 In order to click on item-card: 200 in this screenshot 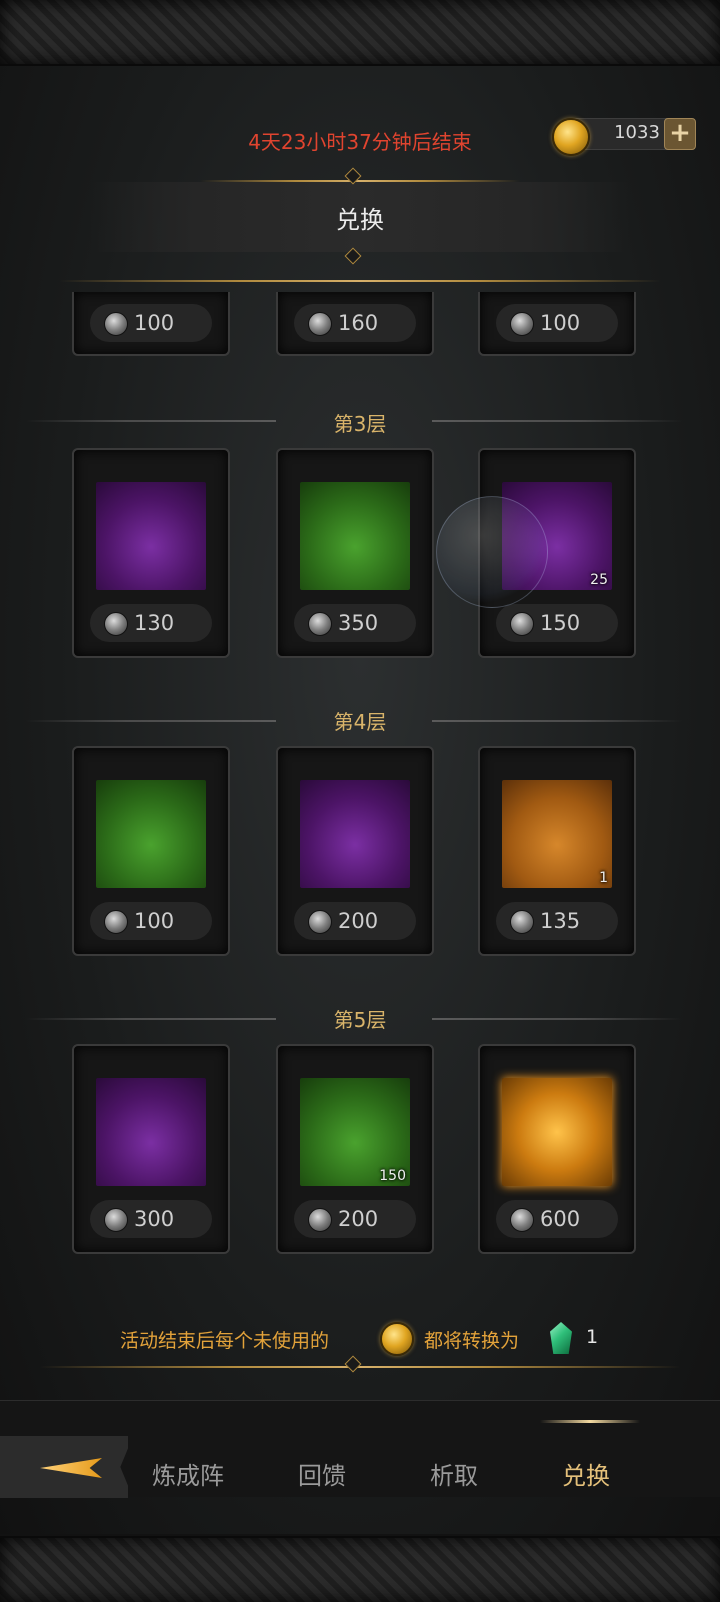, I will do `click(355, 851)`.